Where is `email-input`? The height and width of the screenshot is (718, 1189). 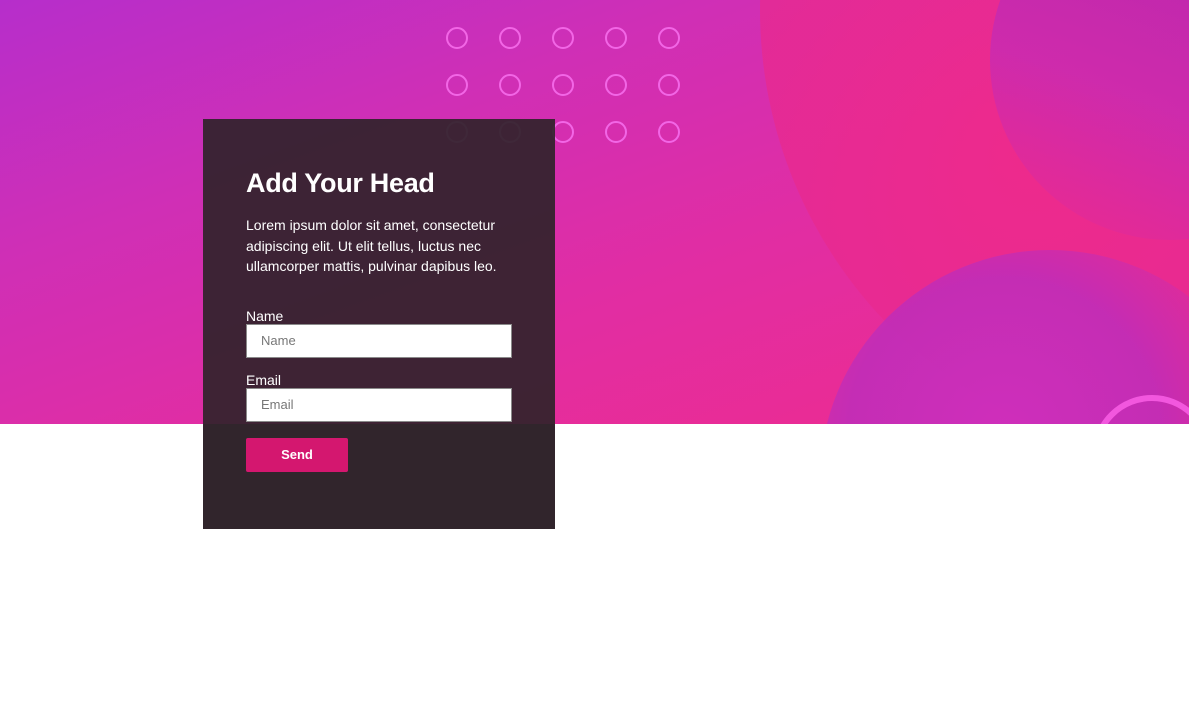 email-input is located at coordinates (379, 404).